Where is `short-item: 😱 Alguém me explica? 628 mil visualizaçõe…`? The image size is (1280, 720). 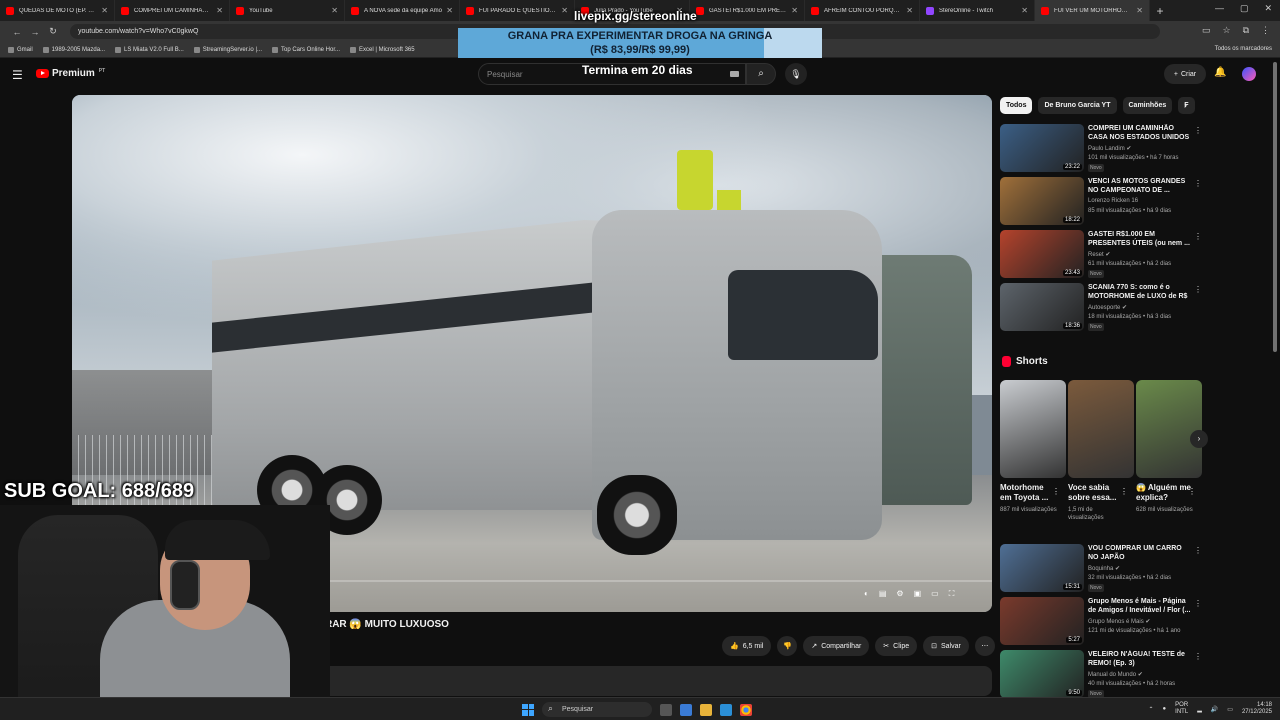 short-item: 😱 Alguém me explica? 628 mil visualizaçõe… is located at coordinates (1169, 447).